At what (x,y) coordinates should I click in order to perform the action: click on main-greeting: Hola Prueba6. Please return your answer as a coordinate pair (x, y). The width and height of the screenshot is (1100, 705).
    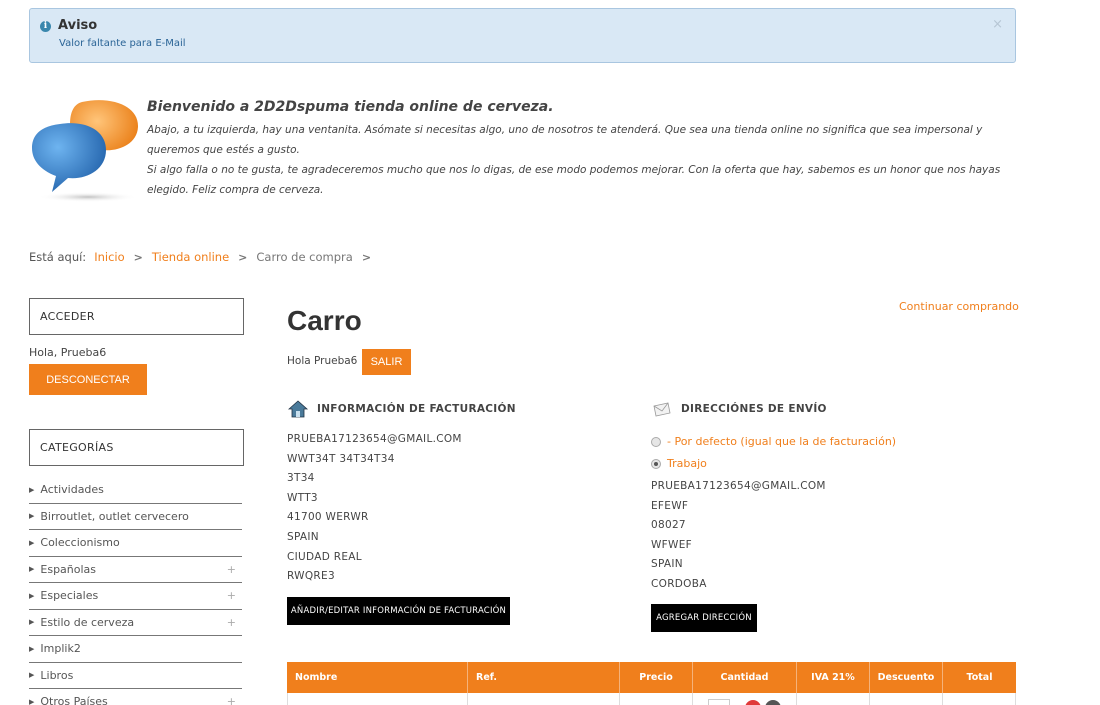
    Looking at the image, I should click on (322, 361).